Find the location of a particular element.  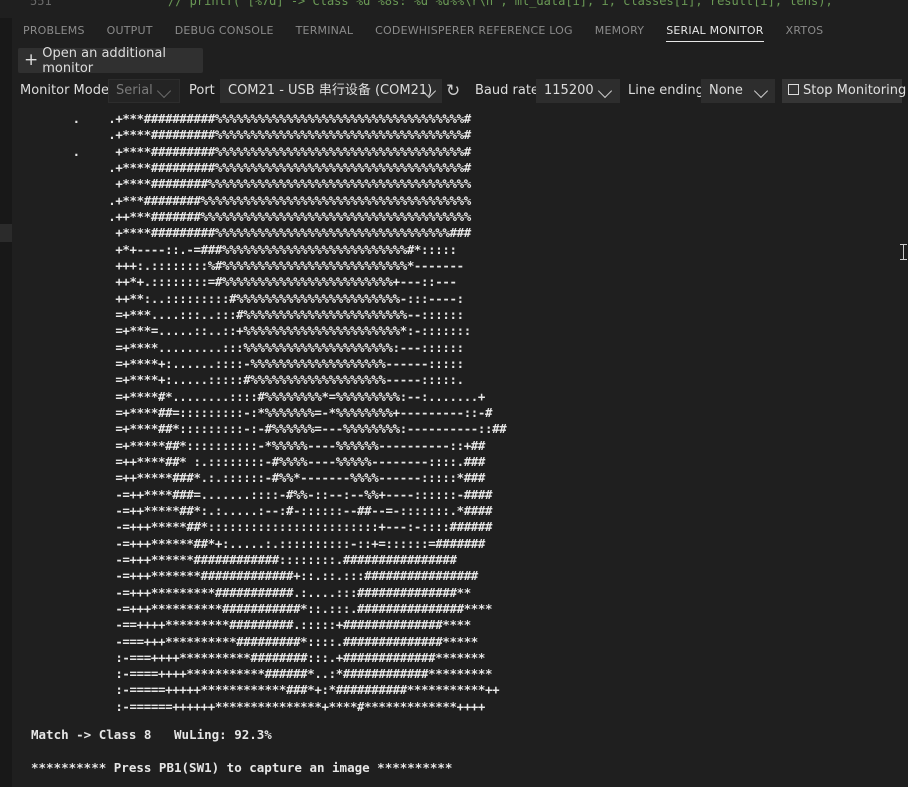

line-ending-value: None is located at coordinates (726, 90).